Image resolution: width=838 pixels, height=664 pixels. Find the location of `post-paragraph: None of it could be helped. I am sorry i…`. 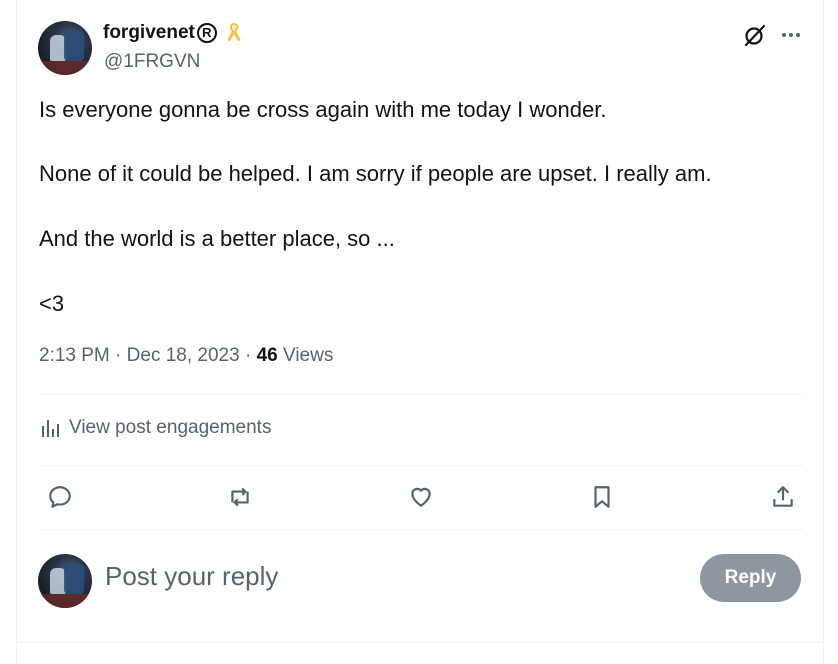

post-paragraph: None of it could be helped. I am sorry i… is located at coordinates (375, 173).